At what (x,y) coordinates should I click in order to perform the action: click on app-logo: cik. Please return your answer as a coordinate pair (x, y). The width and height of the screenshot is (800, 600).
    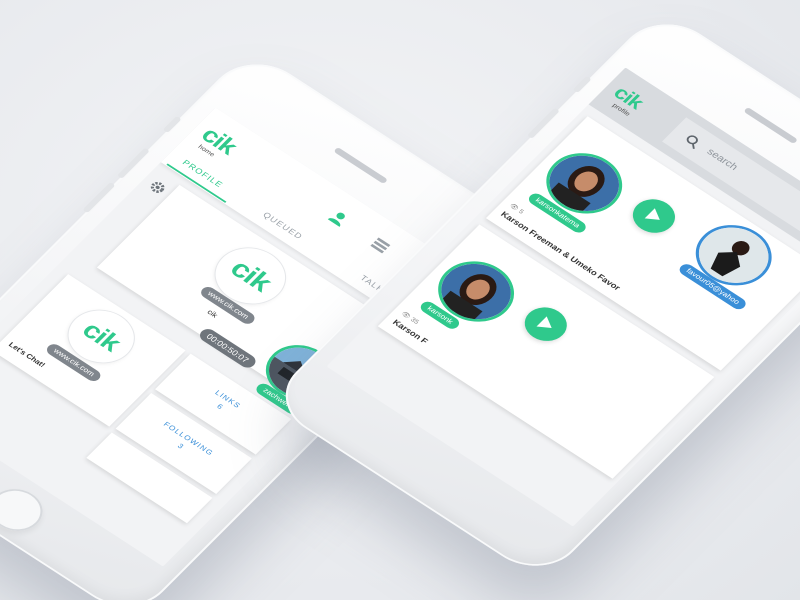
    Looking at the image, I should click on (219, 141).